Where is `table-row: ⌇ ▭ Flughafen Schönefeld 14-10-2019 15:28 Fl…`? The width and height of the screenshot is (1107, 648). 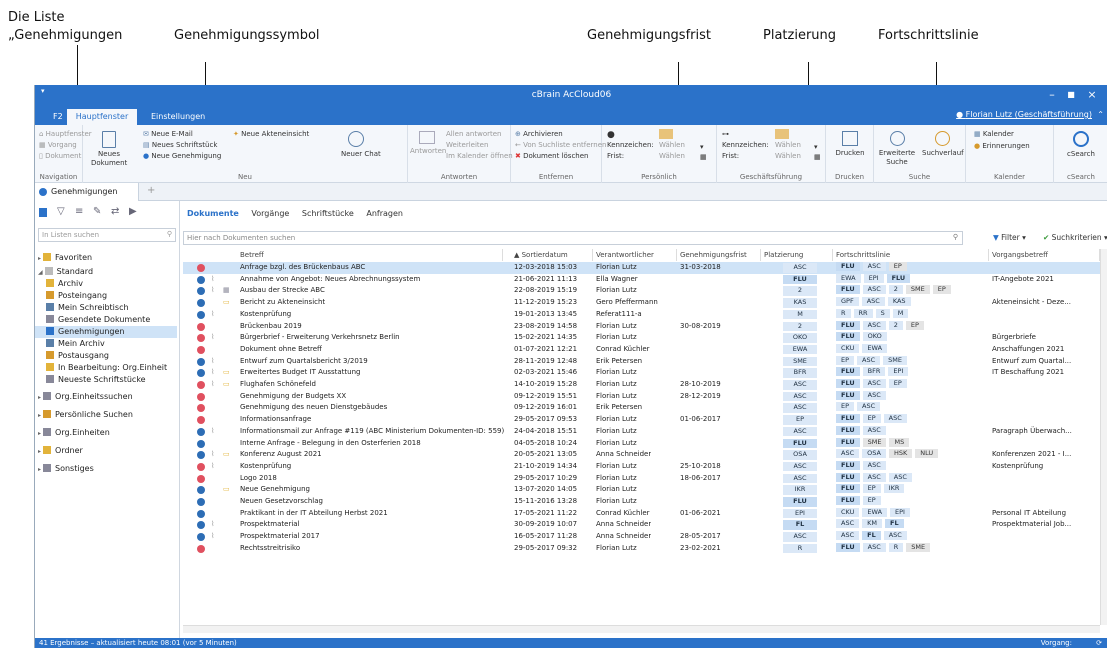 table-row: ⌇ ▭ Flughafen Schönefeld 14-10-2019 15:28 Fl… is located at coordinates (641, 385).